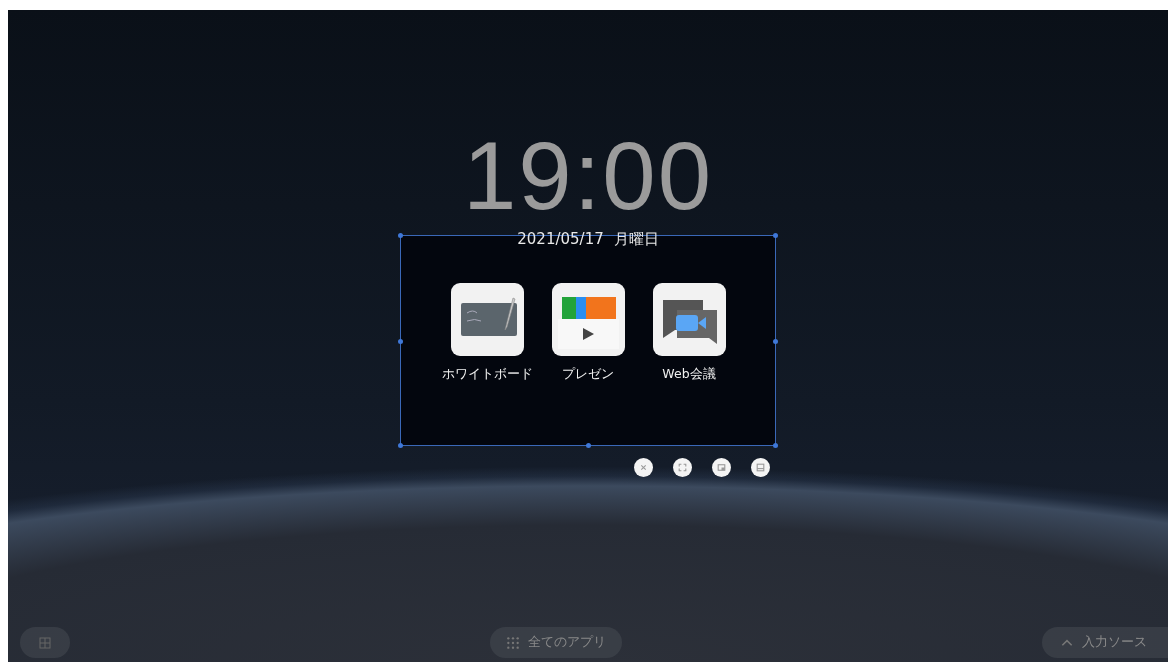 This screenshot has height=662, width=1168. What do you see at coordinates (689, 374) in the screenshot?
I see `app-label: Web会議` at bounding box center [689, 374].